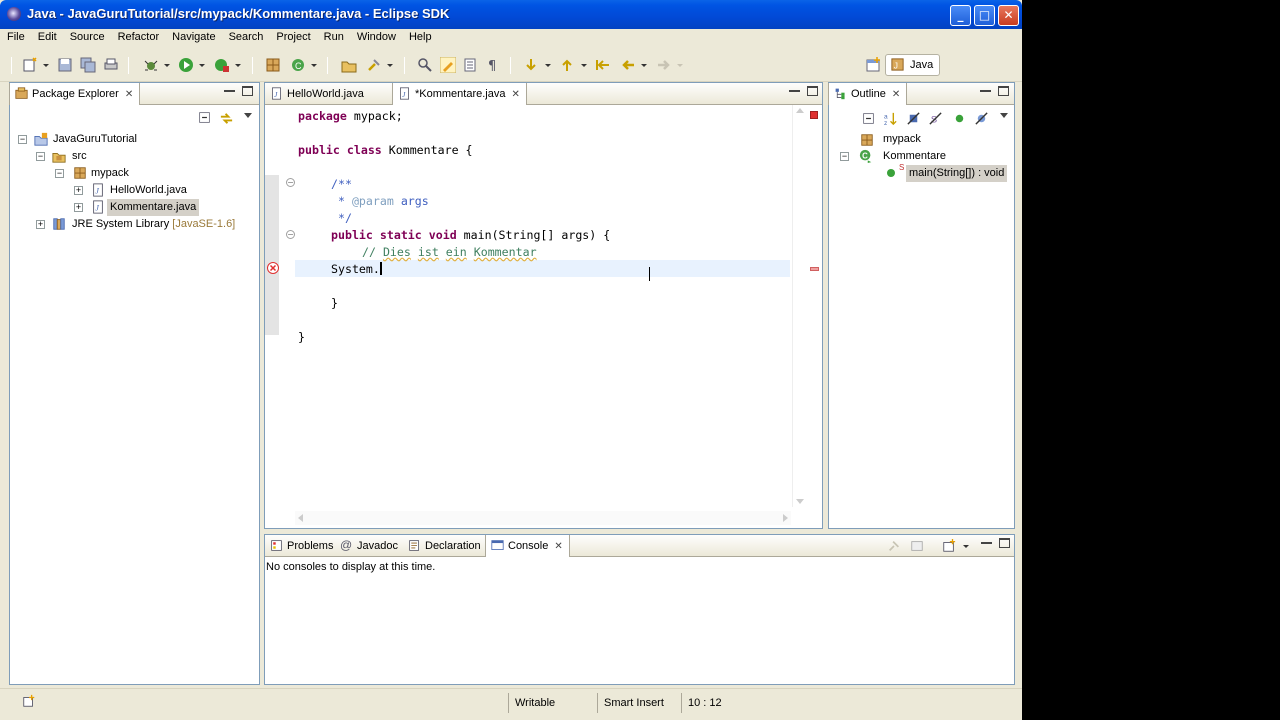  Describe the element at coordinates (226, 118) in the screenshot. I see `link-with-editor-icon` at that location.